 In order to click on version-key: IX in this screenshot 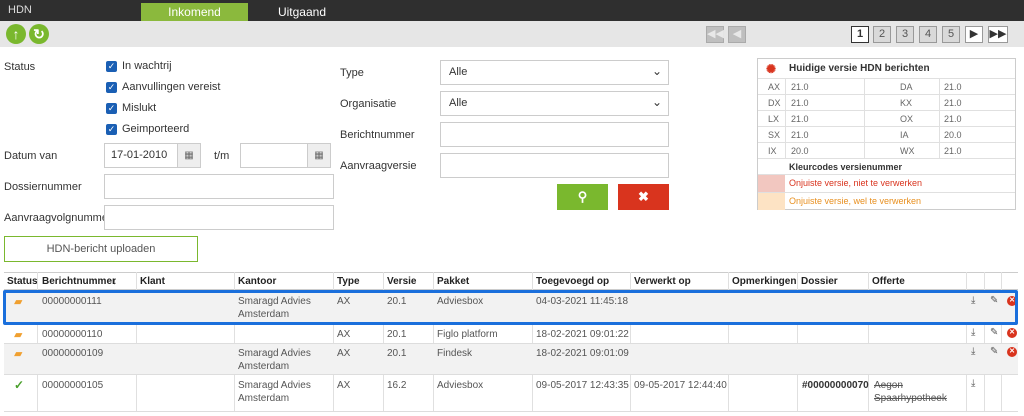, I will do `click(772, 151)`.